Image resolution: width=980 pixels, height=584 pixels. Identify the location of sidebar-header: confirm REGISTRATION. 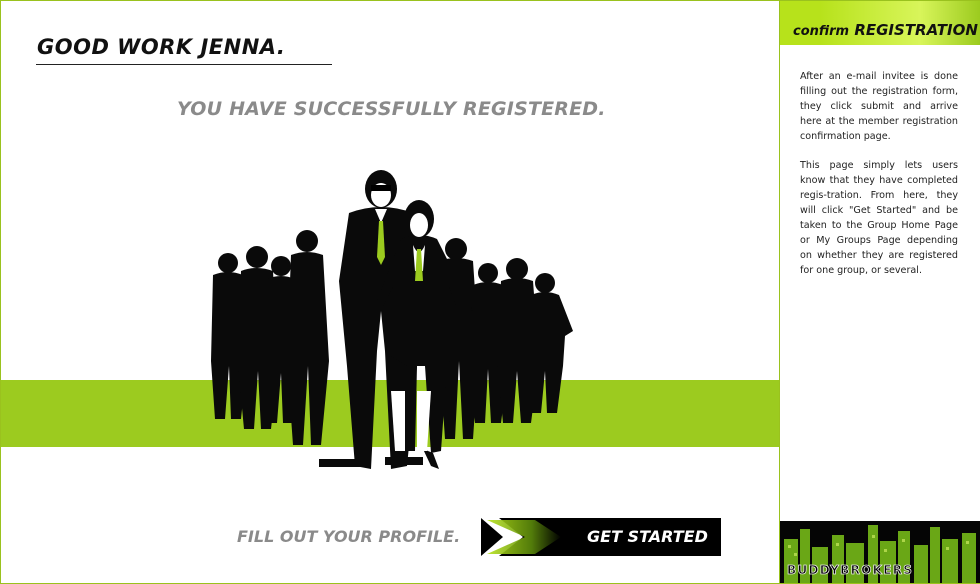
(880, 23).